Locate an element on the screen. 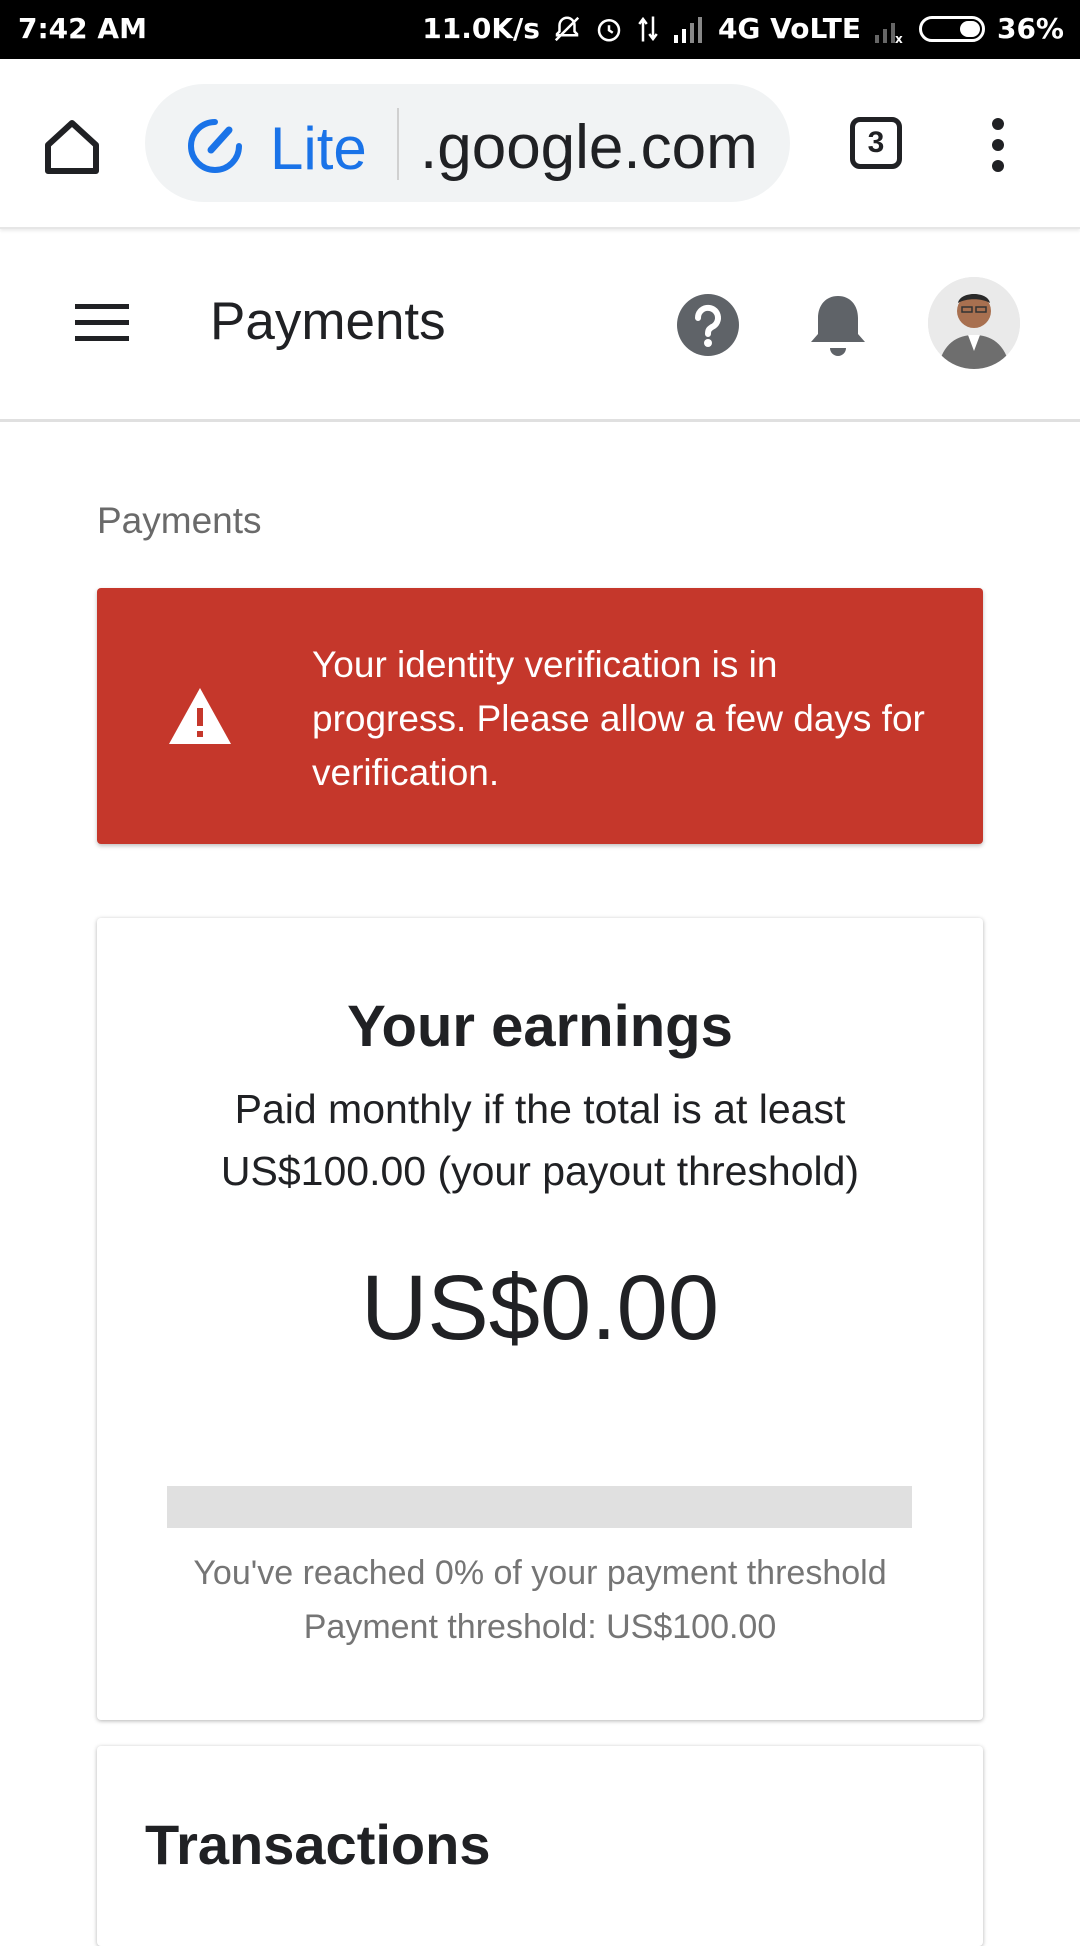 The image size is (1080, 1946). threshold-progress-bar is located at coordinates (539, 1507).